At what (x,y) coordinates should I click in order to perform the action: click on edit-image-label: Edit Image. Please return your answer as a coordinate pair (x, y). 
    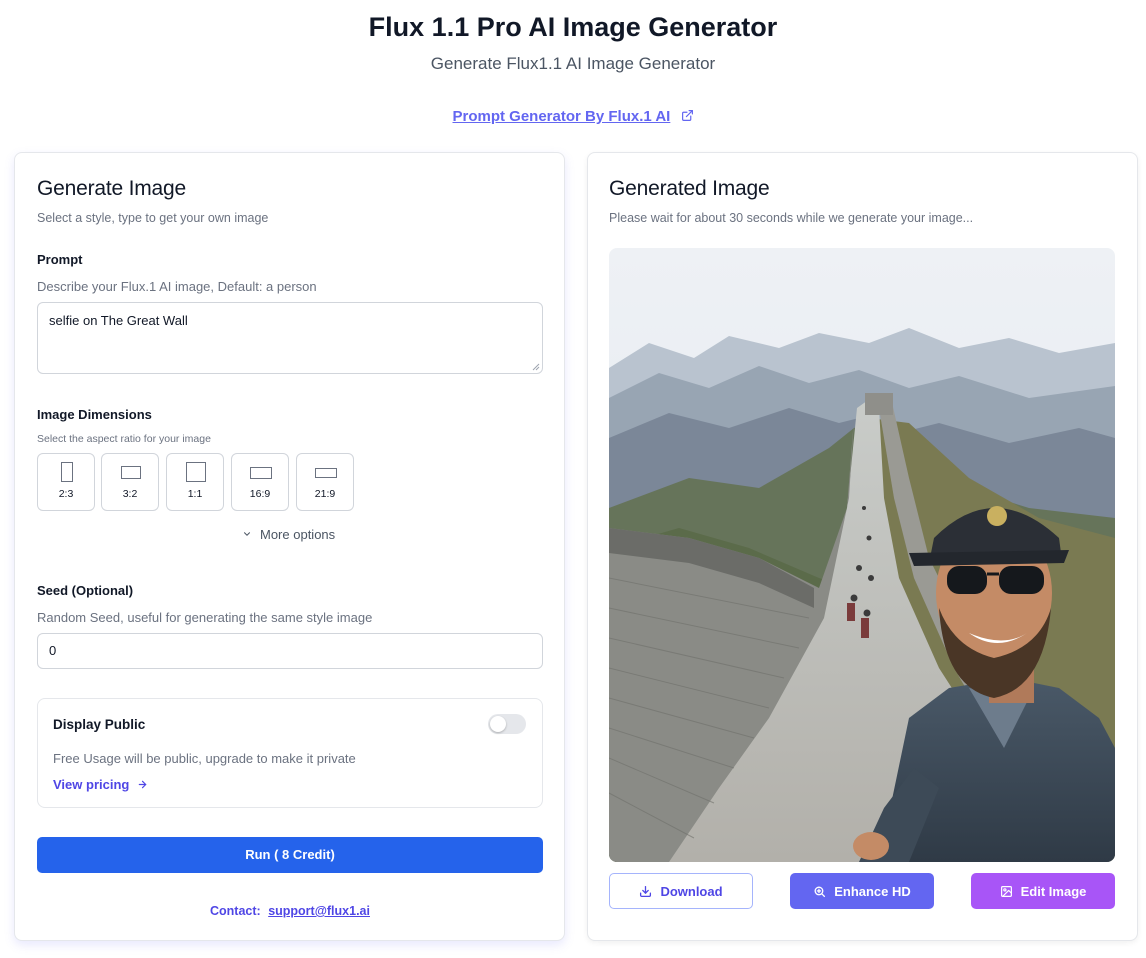
    Looking at the image, I should click on (1053, 891).